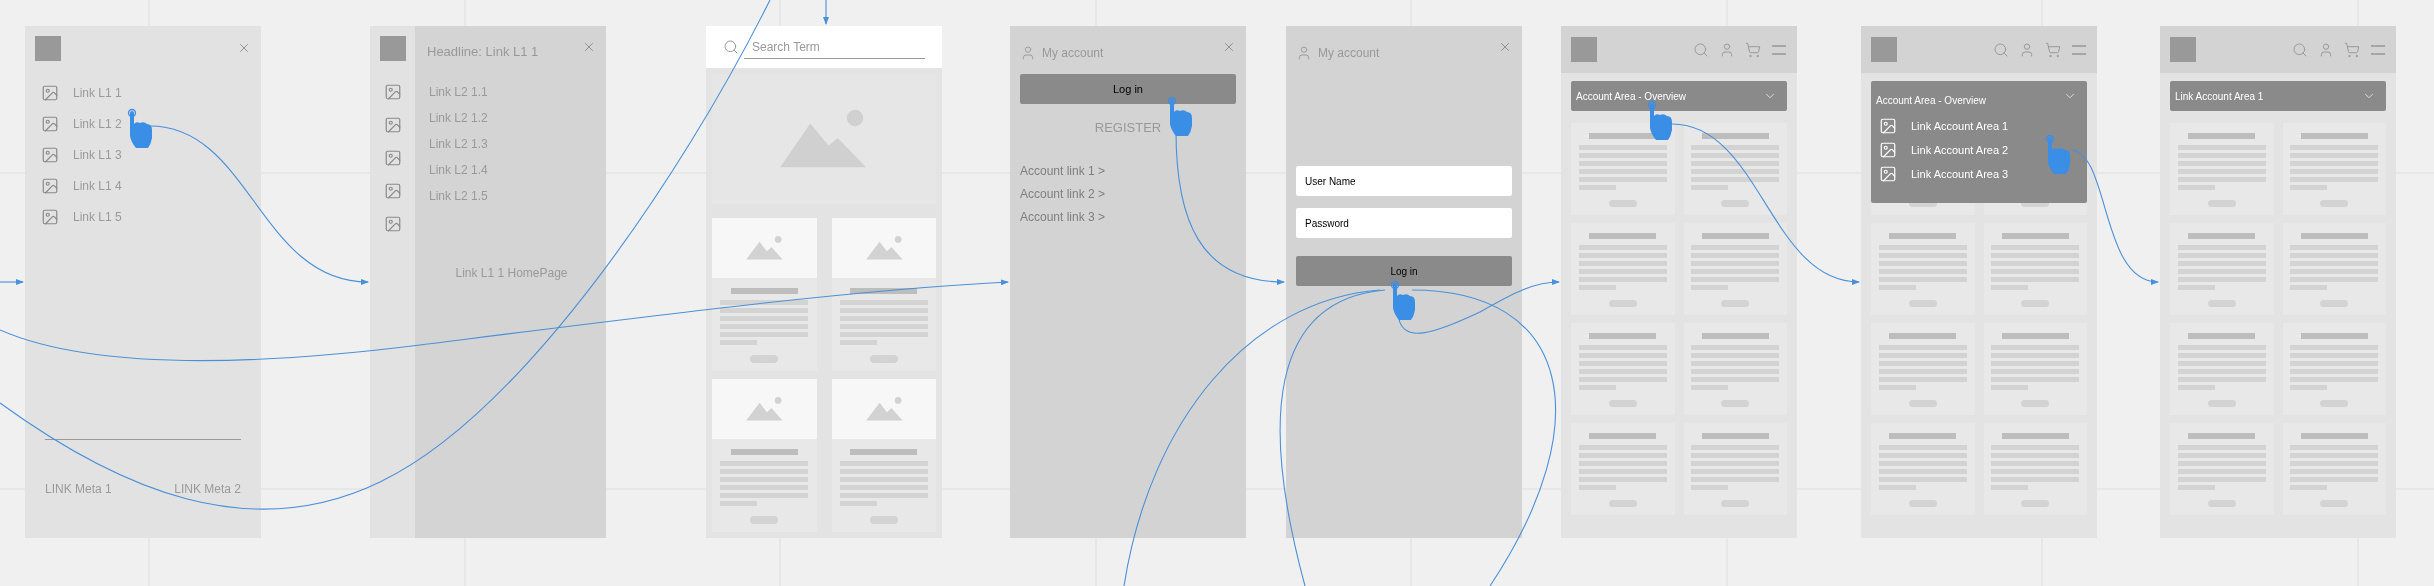 Image resolution: width=2434 pixels, height=586 pixels. Describe the element at coordinates (512, 195) in the screenshot. I see `submenu-link: Link L2 1.5` at that location.